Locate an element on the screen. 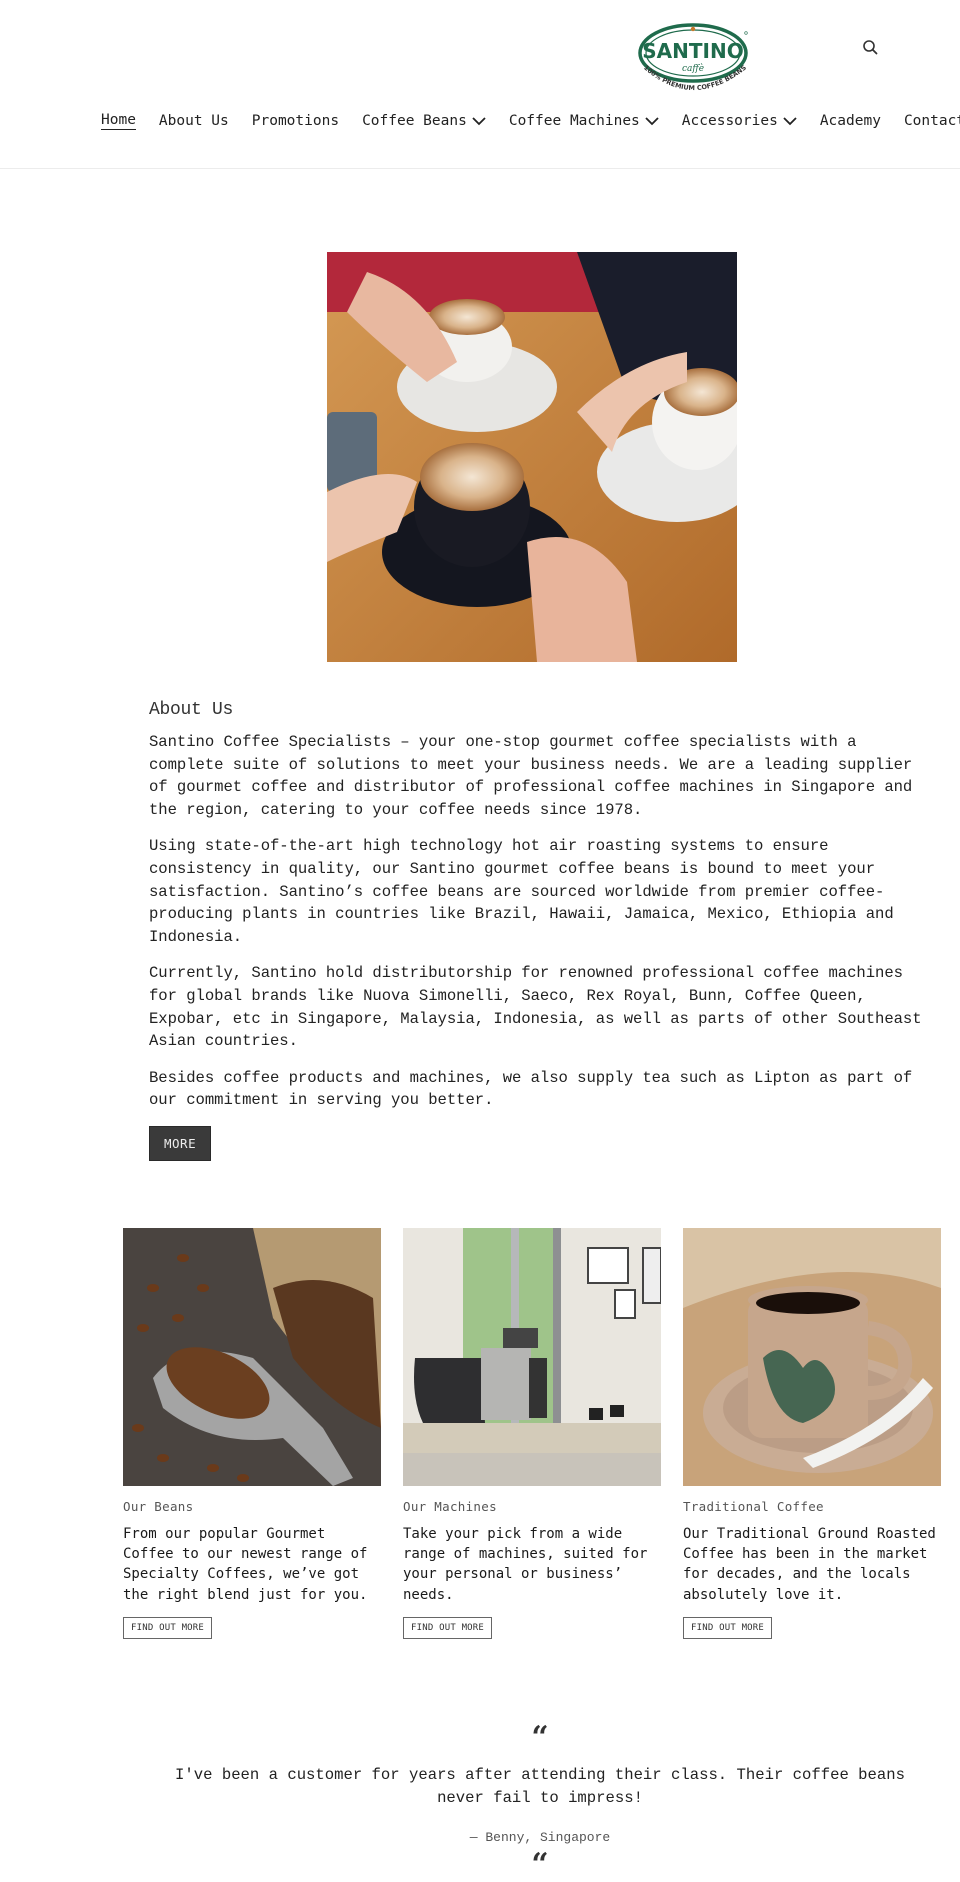  card-title: Our Beans is located at coordinates (158, 1506).